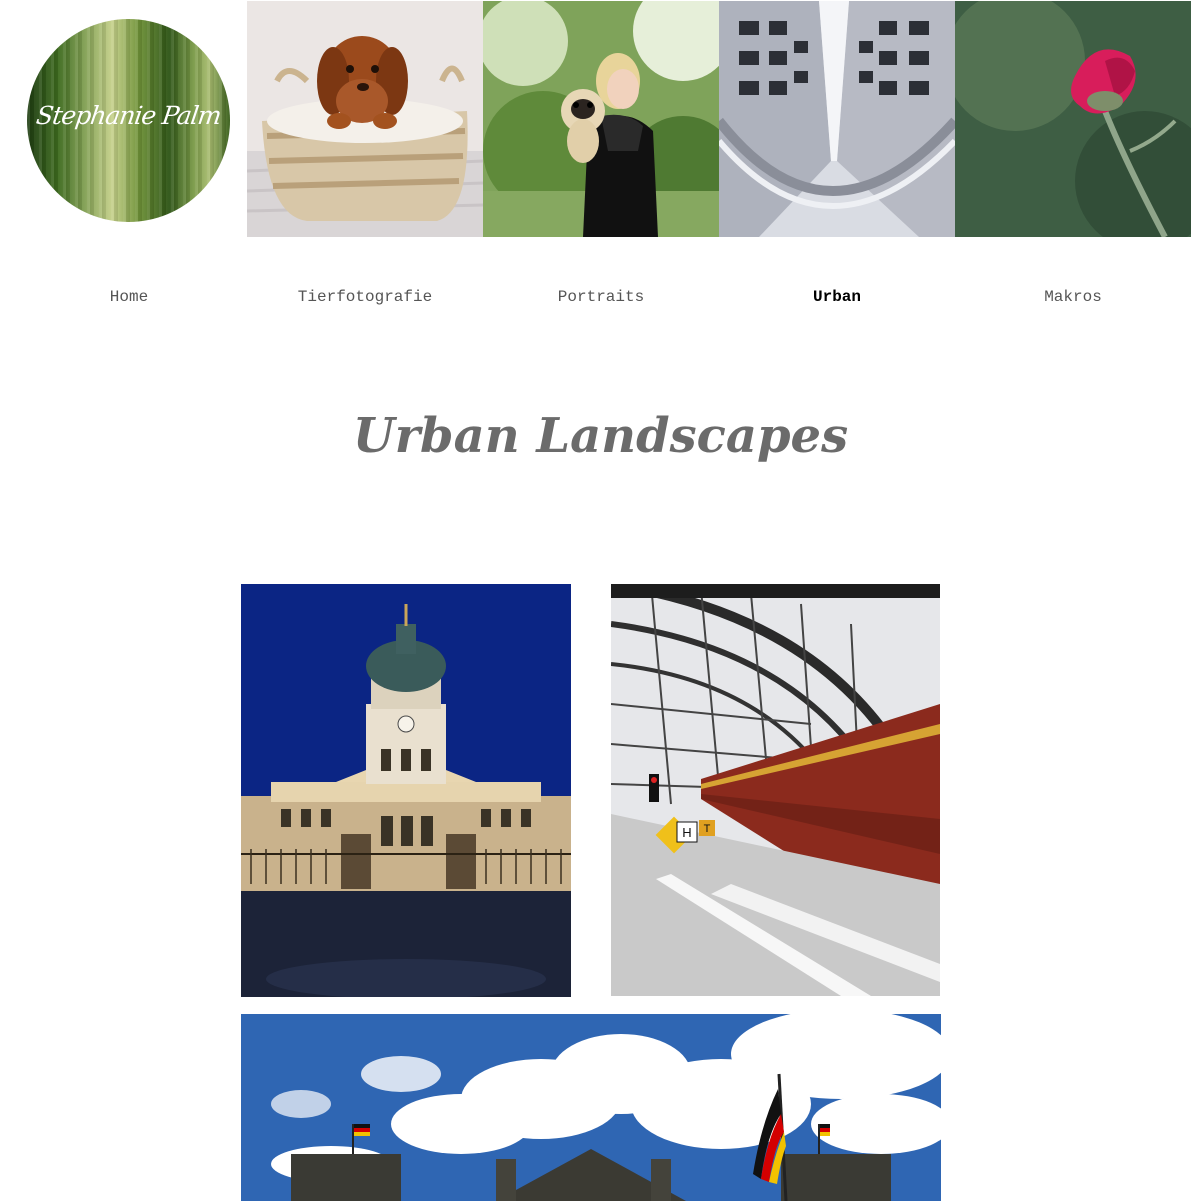 Image resolution: width=1201 pixels, height=1201 pixels. I want to click on nav-urban: Urban, so click(837, 297).